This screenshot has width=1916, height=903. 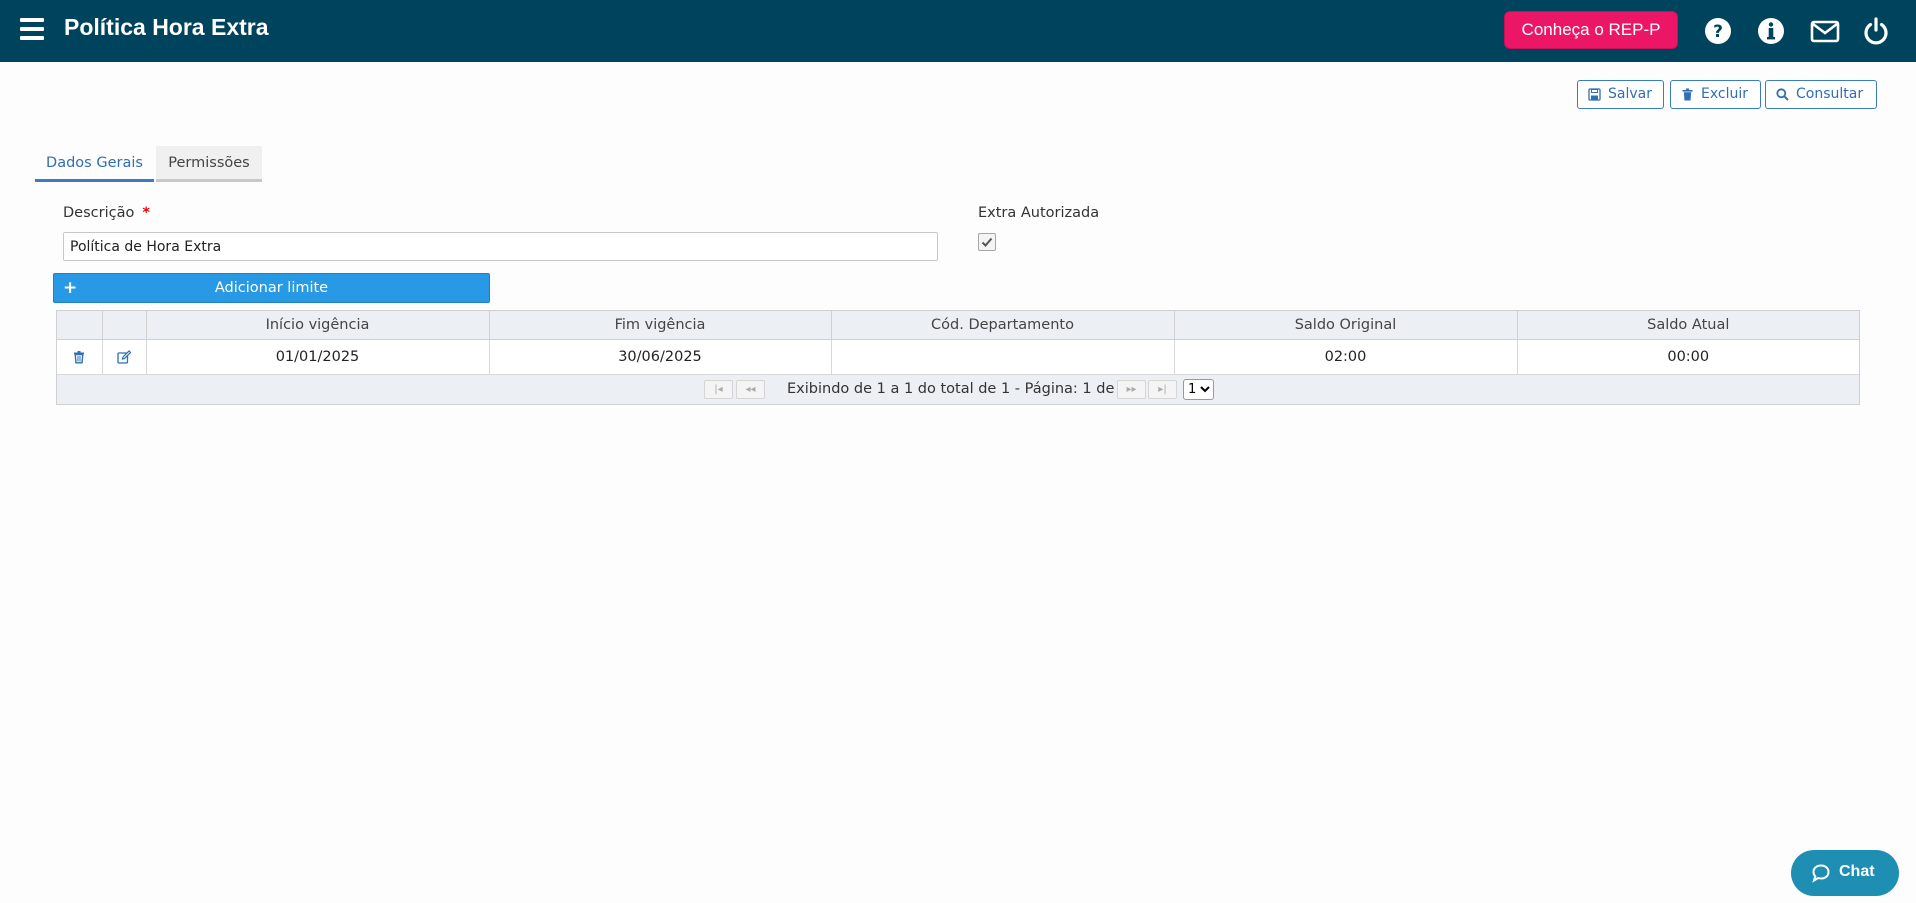 What do you see at coordinates (70, 288) in the screenshot?
I see `plus-icon: +` at bounding box center [70, 288].